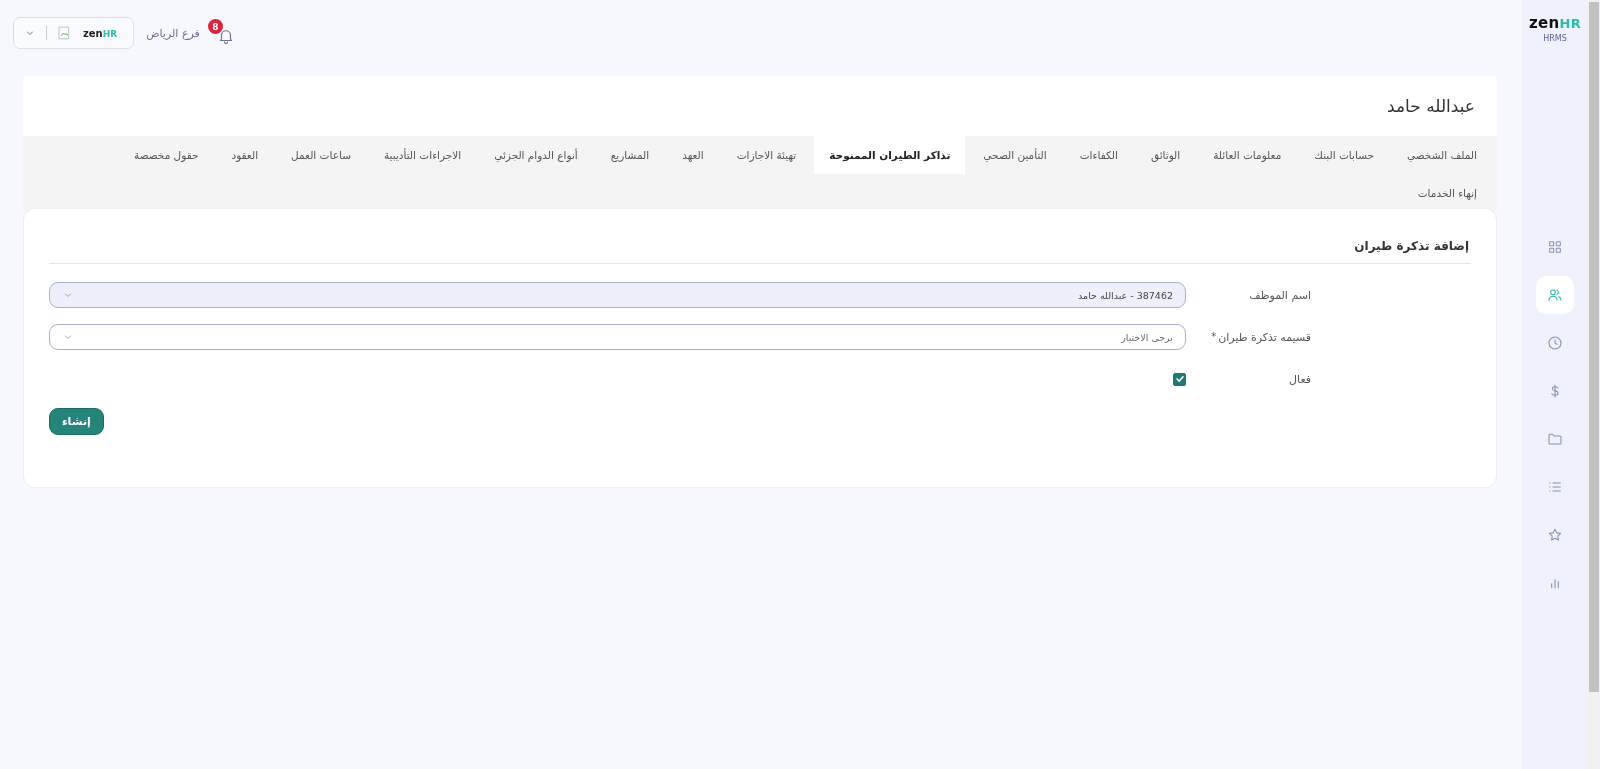 The width and height of the screenshot is (1600, 769). Describe the element at coordinates (1214, 336) in the screenshot. I see `required-mark: *` at that location.